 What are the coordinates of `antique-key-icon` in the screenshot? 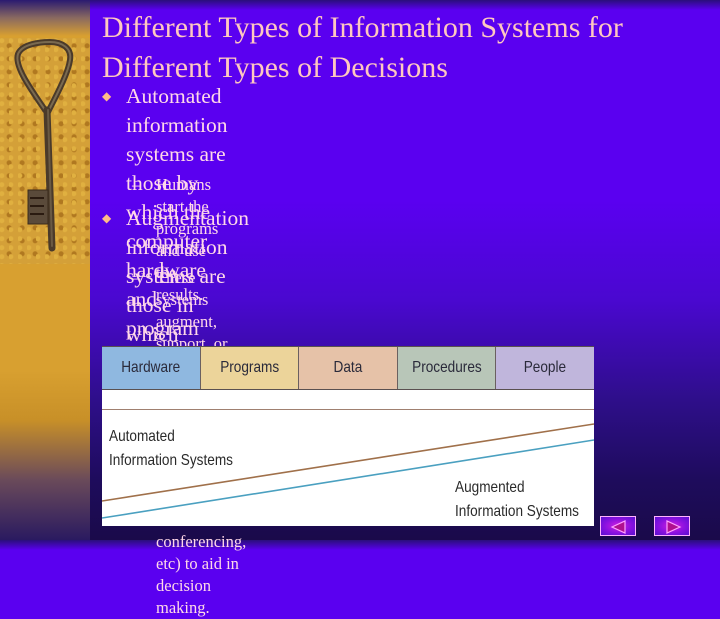 It's located at (44, 145).